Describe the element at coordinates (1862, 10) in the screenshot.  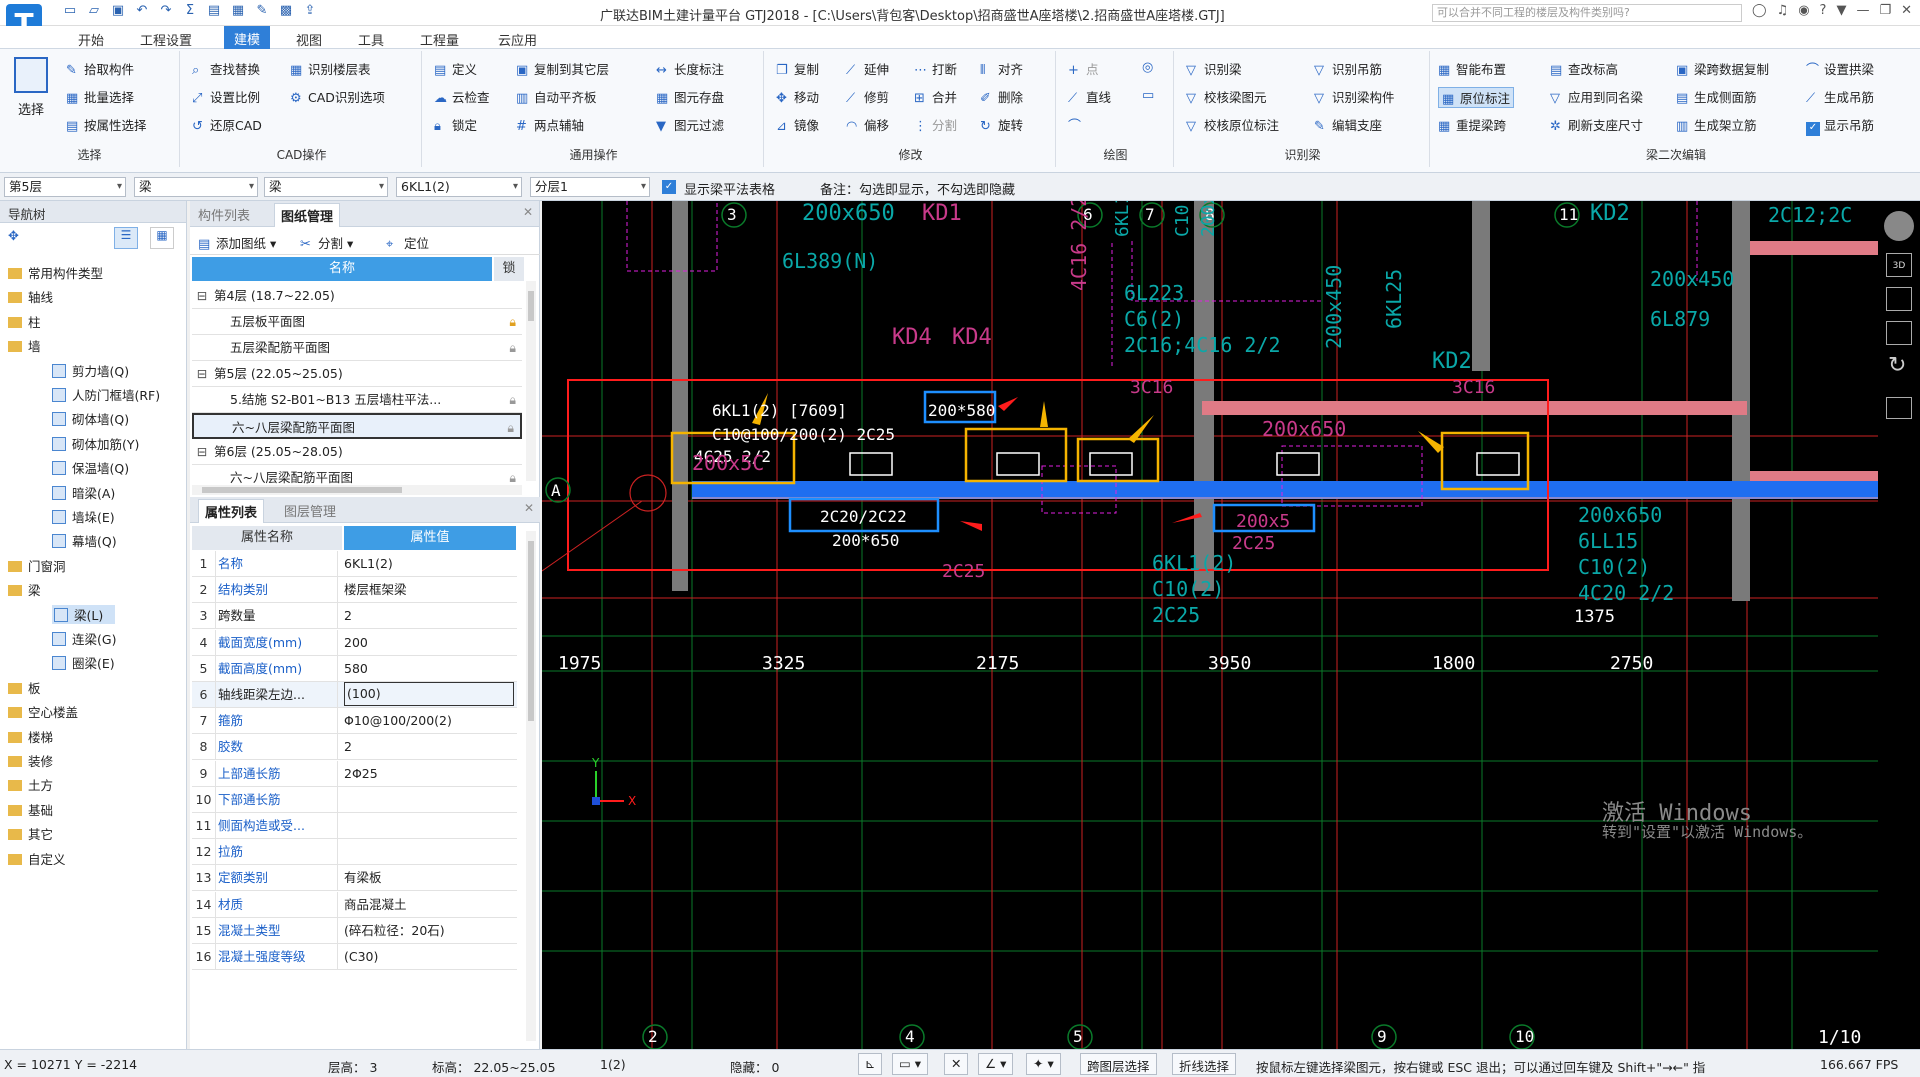
I see `minimize-icon: —` at that location.